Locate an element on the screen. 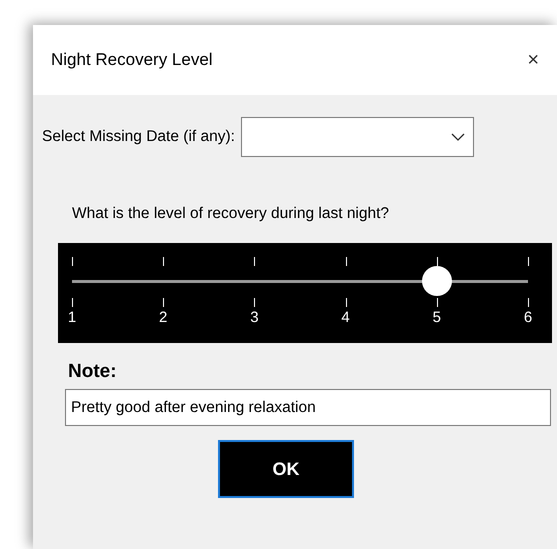 The image size is (557, 549). scale-label: 1 is located at coordinates (72, 317).